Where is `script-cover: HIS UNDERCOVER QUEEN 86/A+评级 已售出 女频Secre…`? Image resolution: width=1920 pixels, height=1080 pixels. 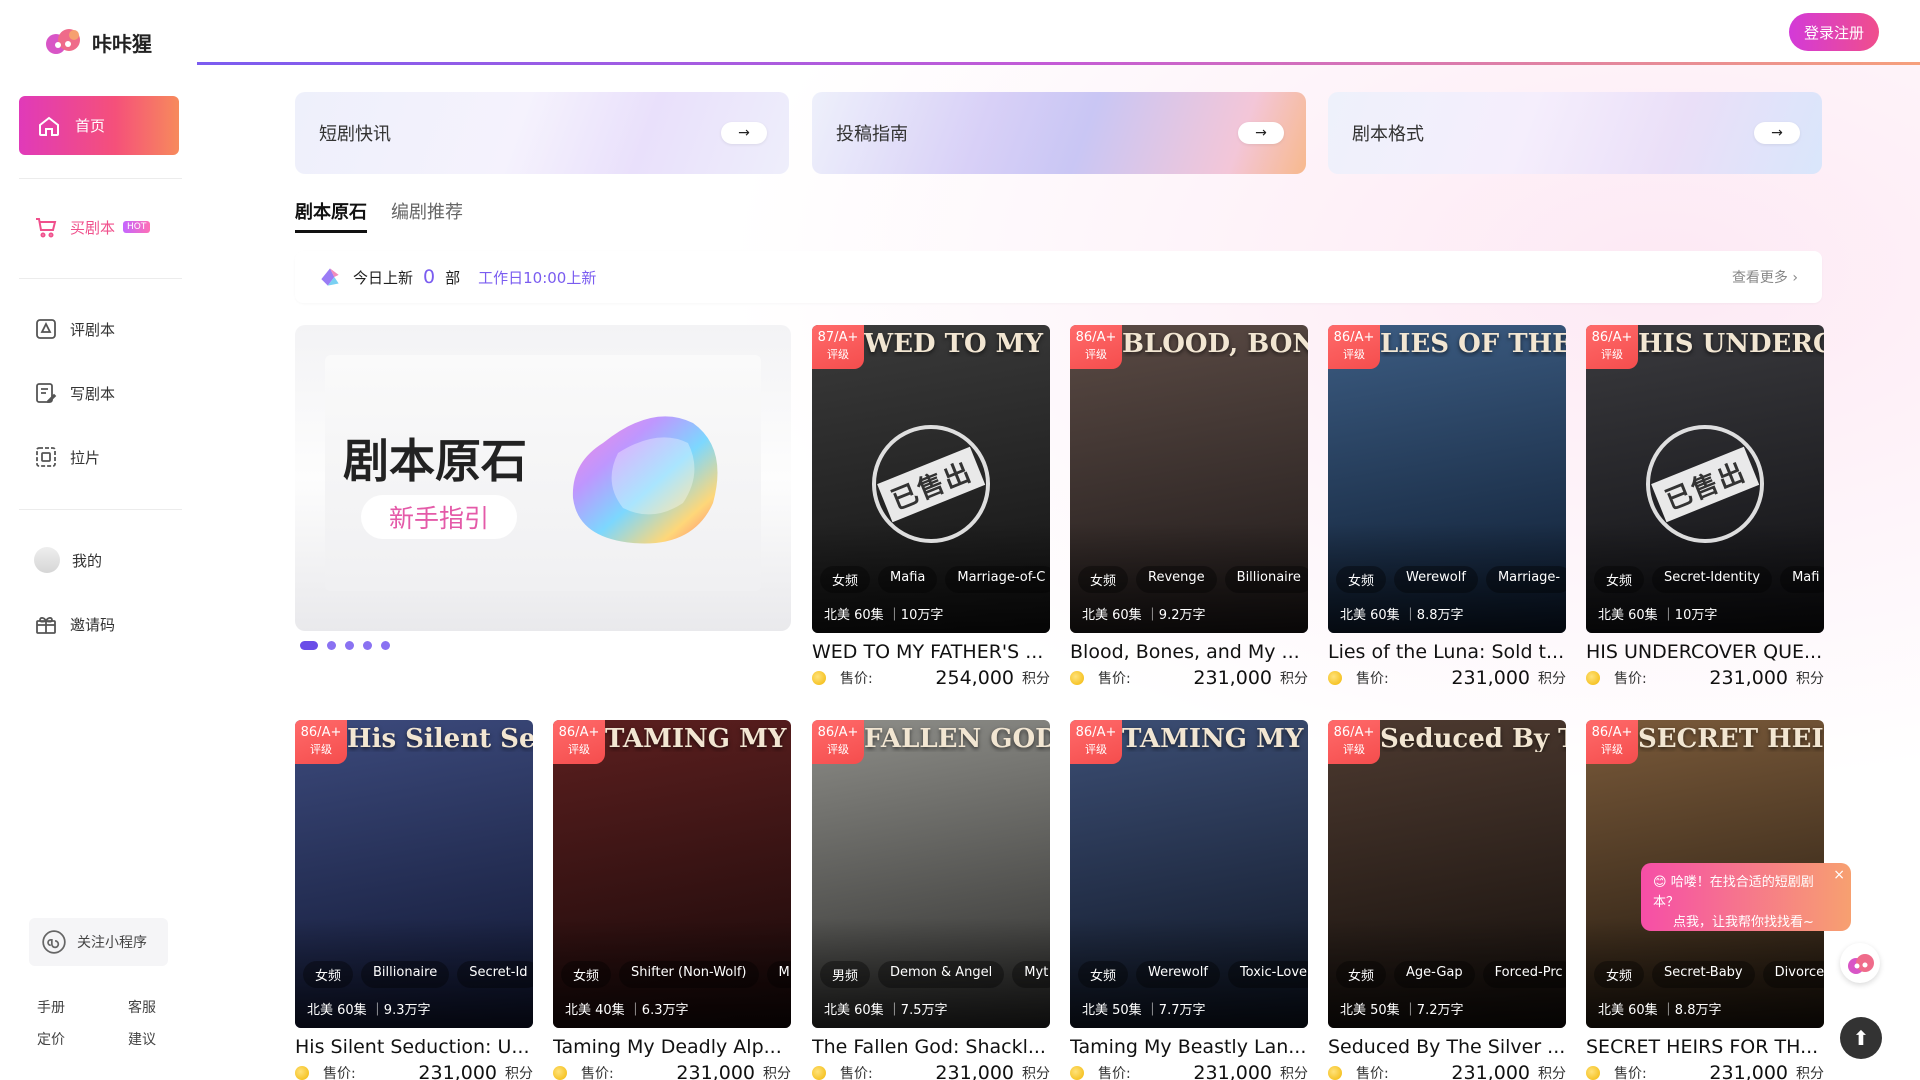
script-cover: HIS UNDERCOVER QUEEN 86/A+评级 已售出 女频Secre… is located at coordinates (1705, 479).